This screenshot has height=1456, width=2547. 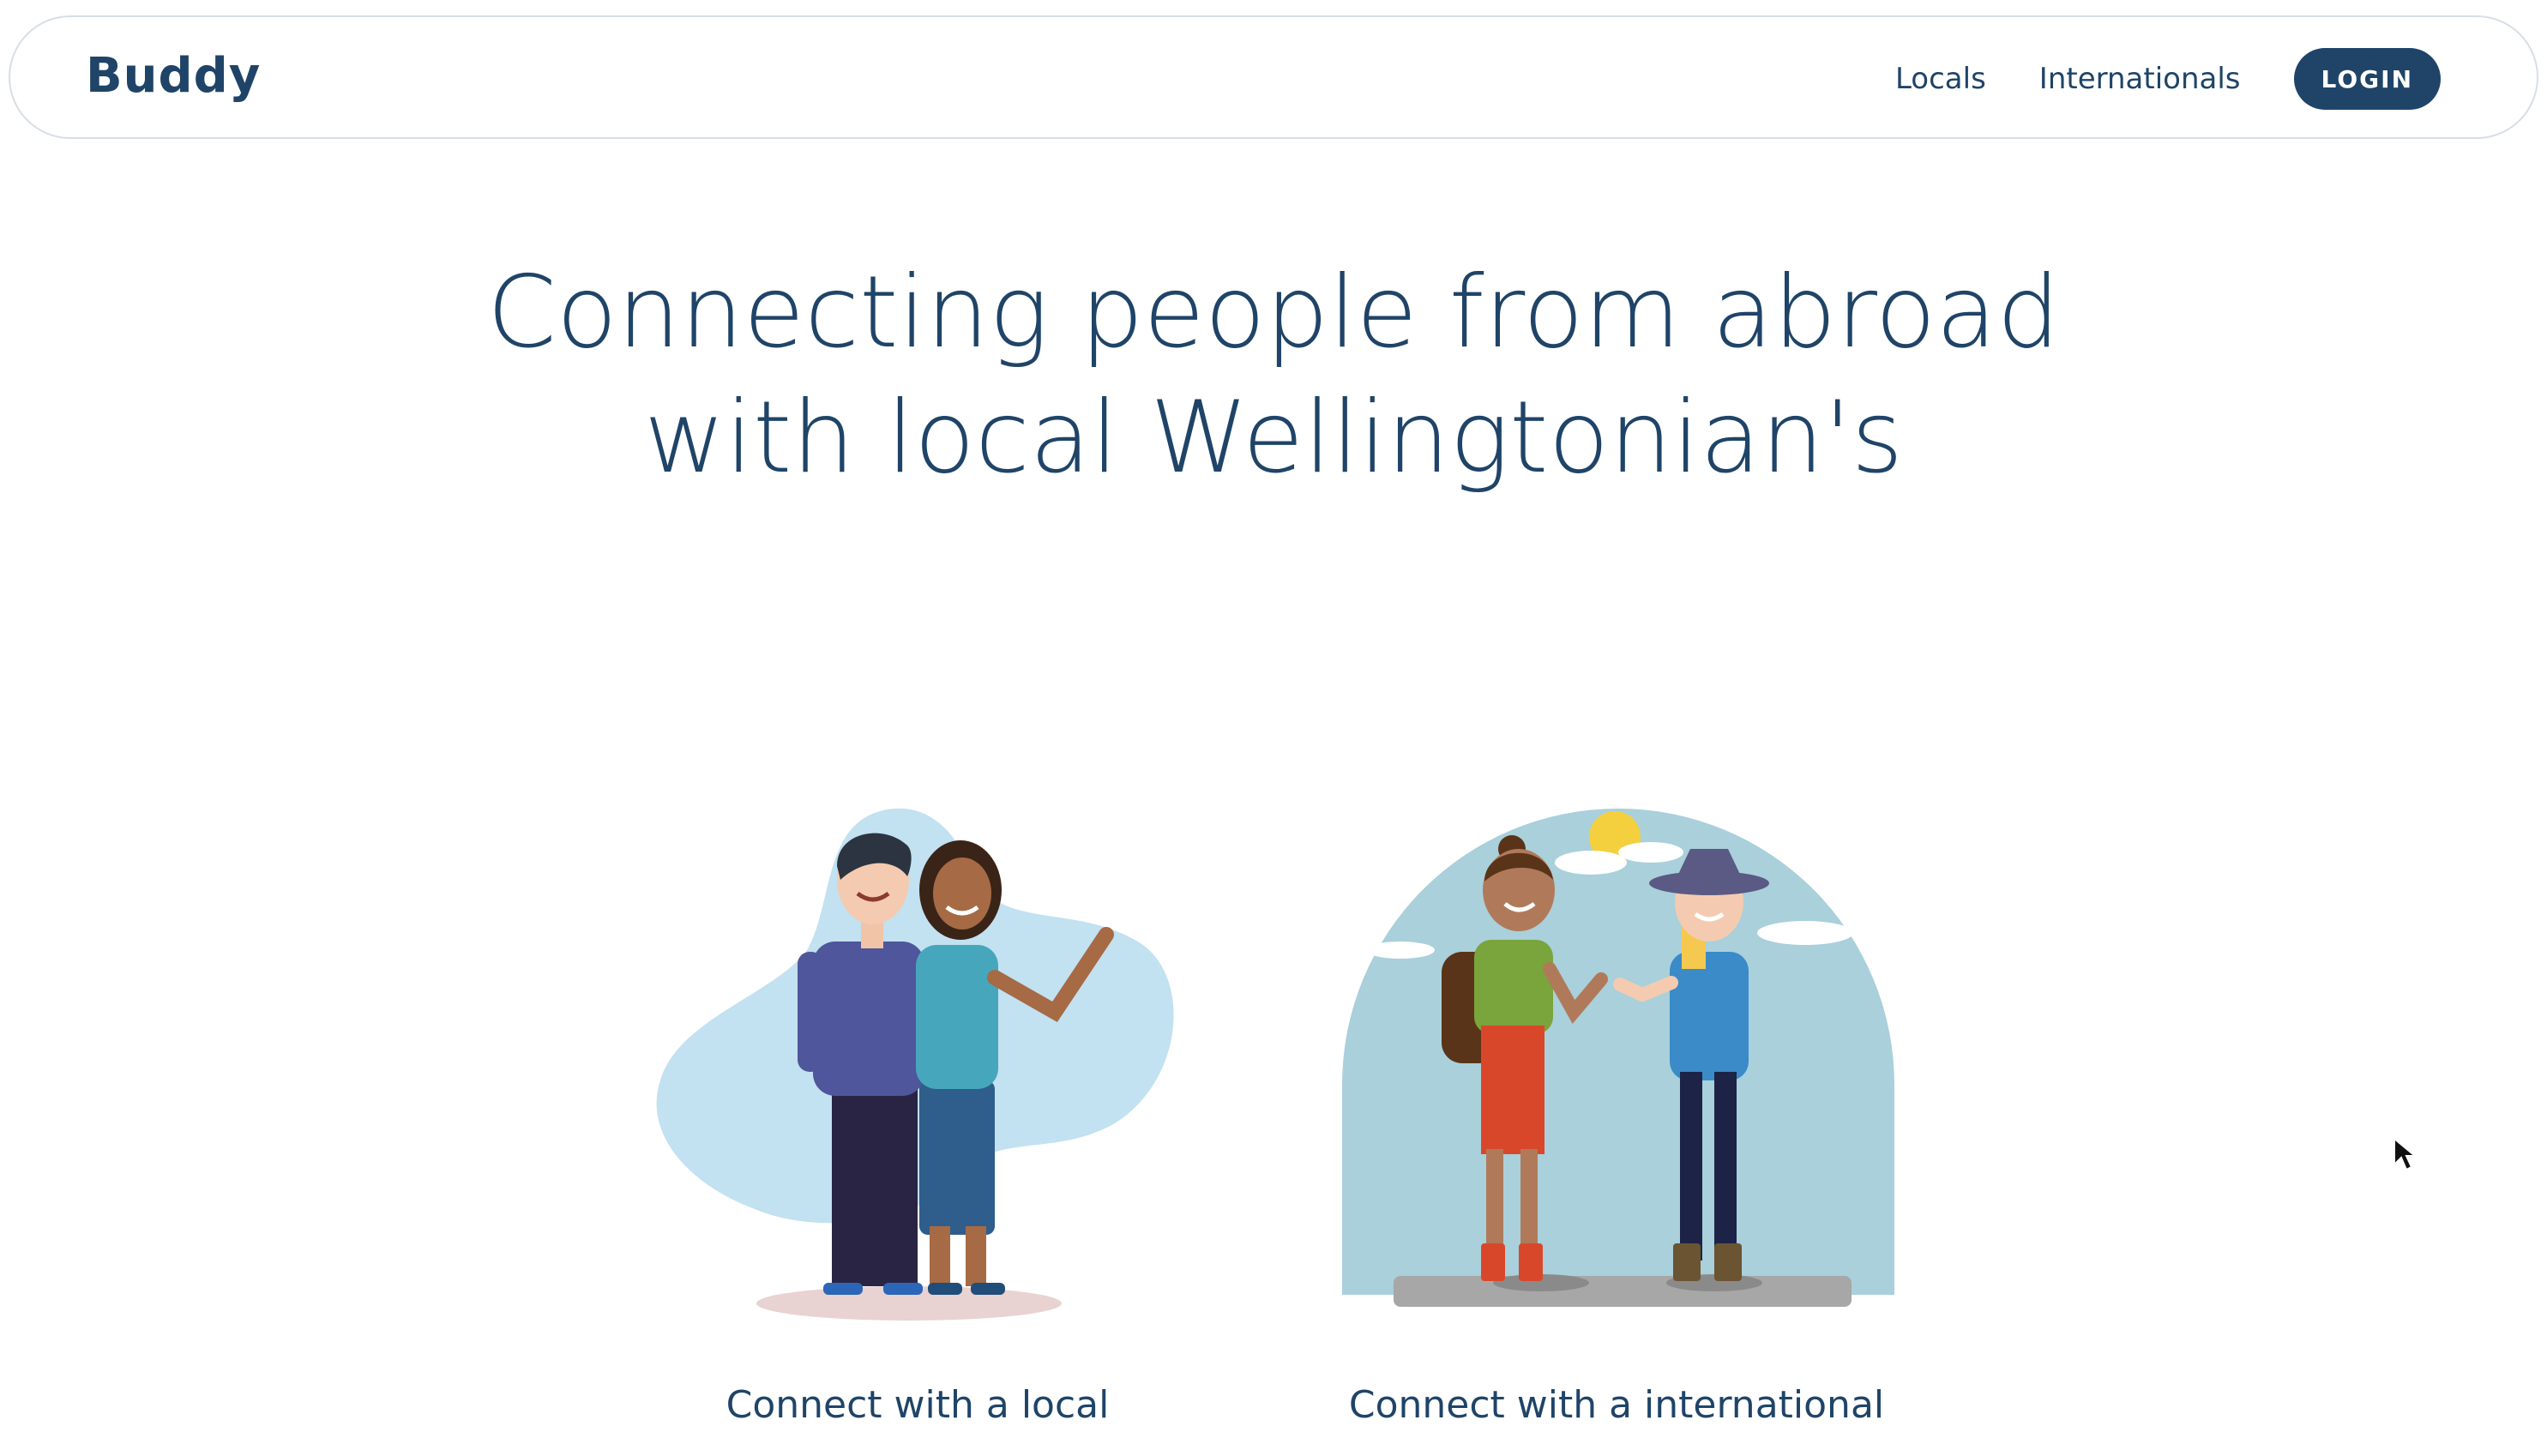 I want to click on navbar: Buddy Locals Internationals LOGIN, so click(x=1273, y=77).